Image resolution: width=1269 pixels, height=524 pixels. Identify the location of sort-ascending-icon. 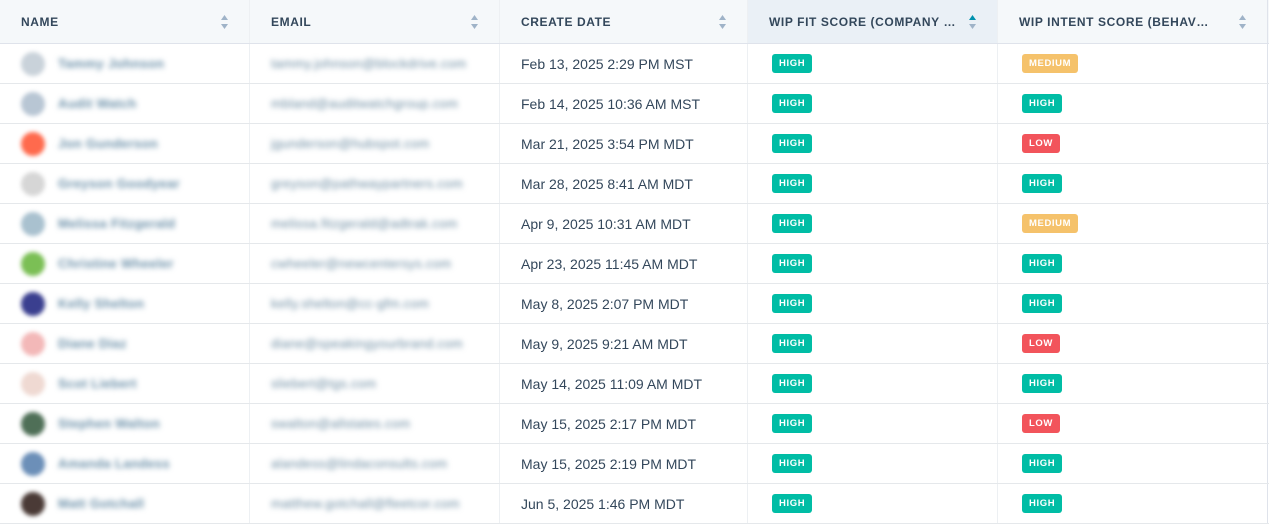
(972, 22).